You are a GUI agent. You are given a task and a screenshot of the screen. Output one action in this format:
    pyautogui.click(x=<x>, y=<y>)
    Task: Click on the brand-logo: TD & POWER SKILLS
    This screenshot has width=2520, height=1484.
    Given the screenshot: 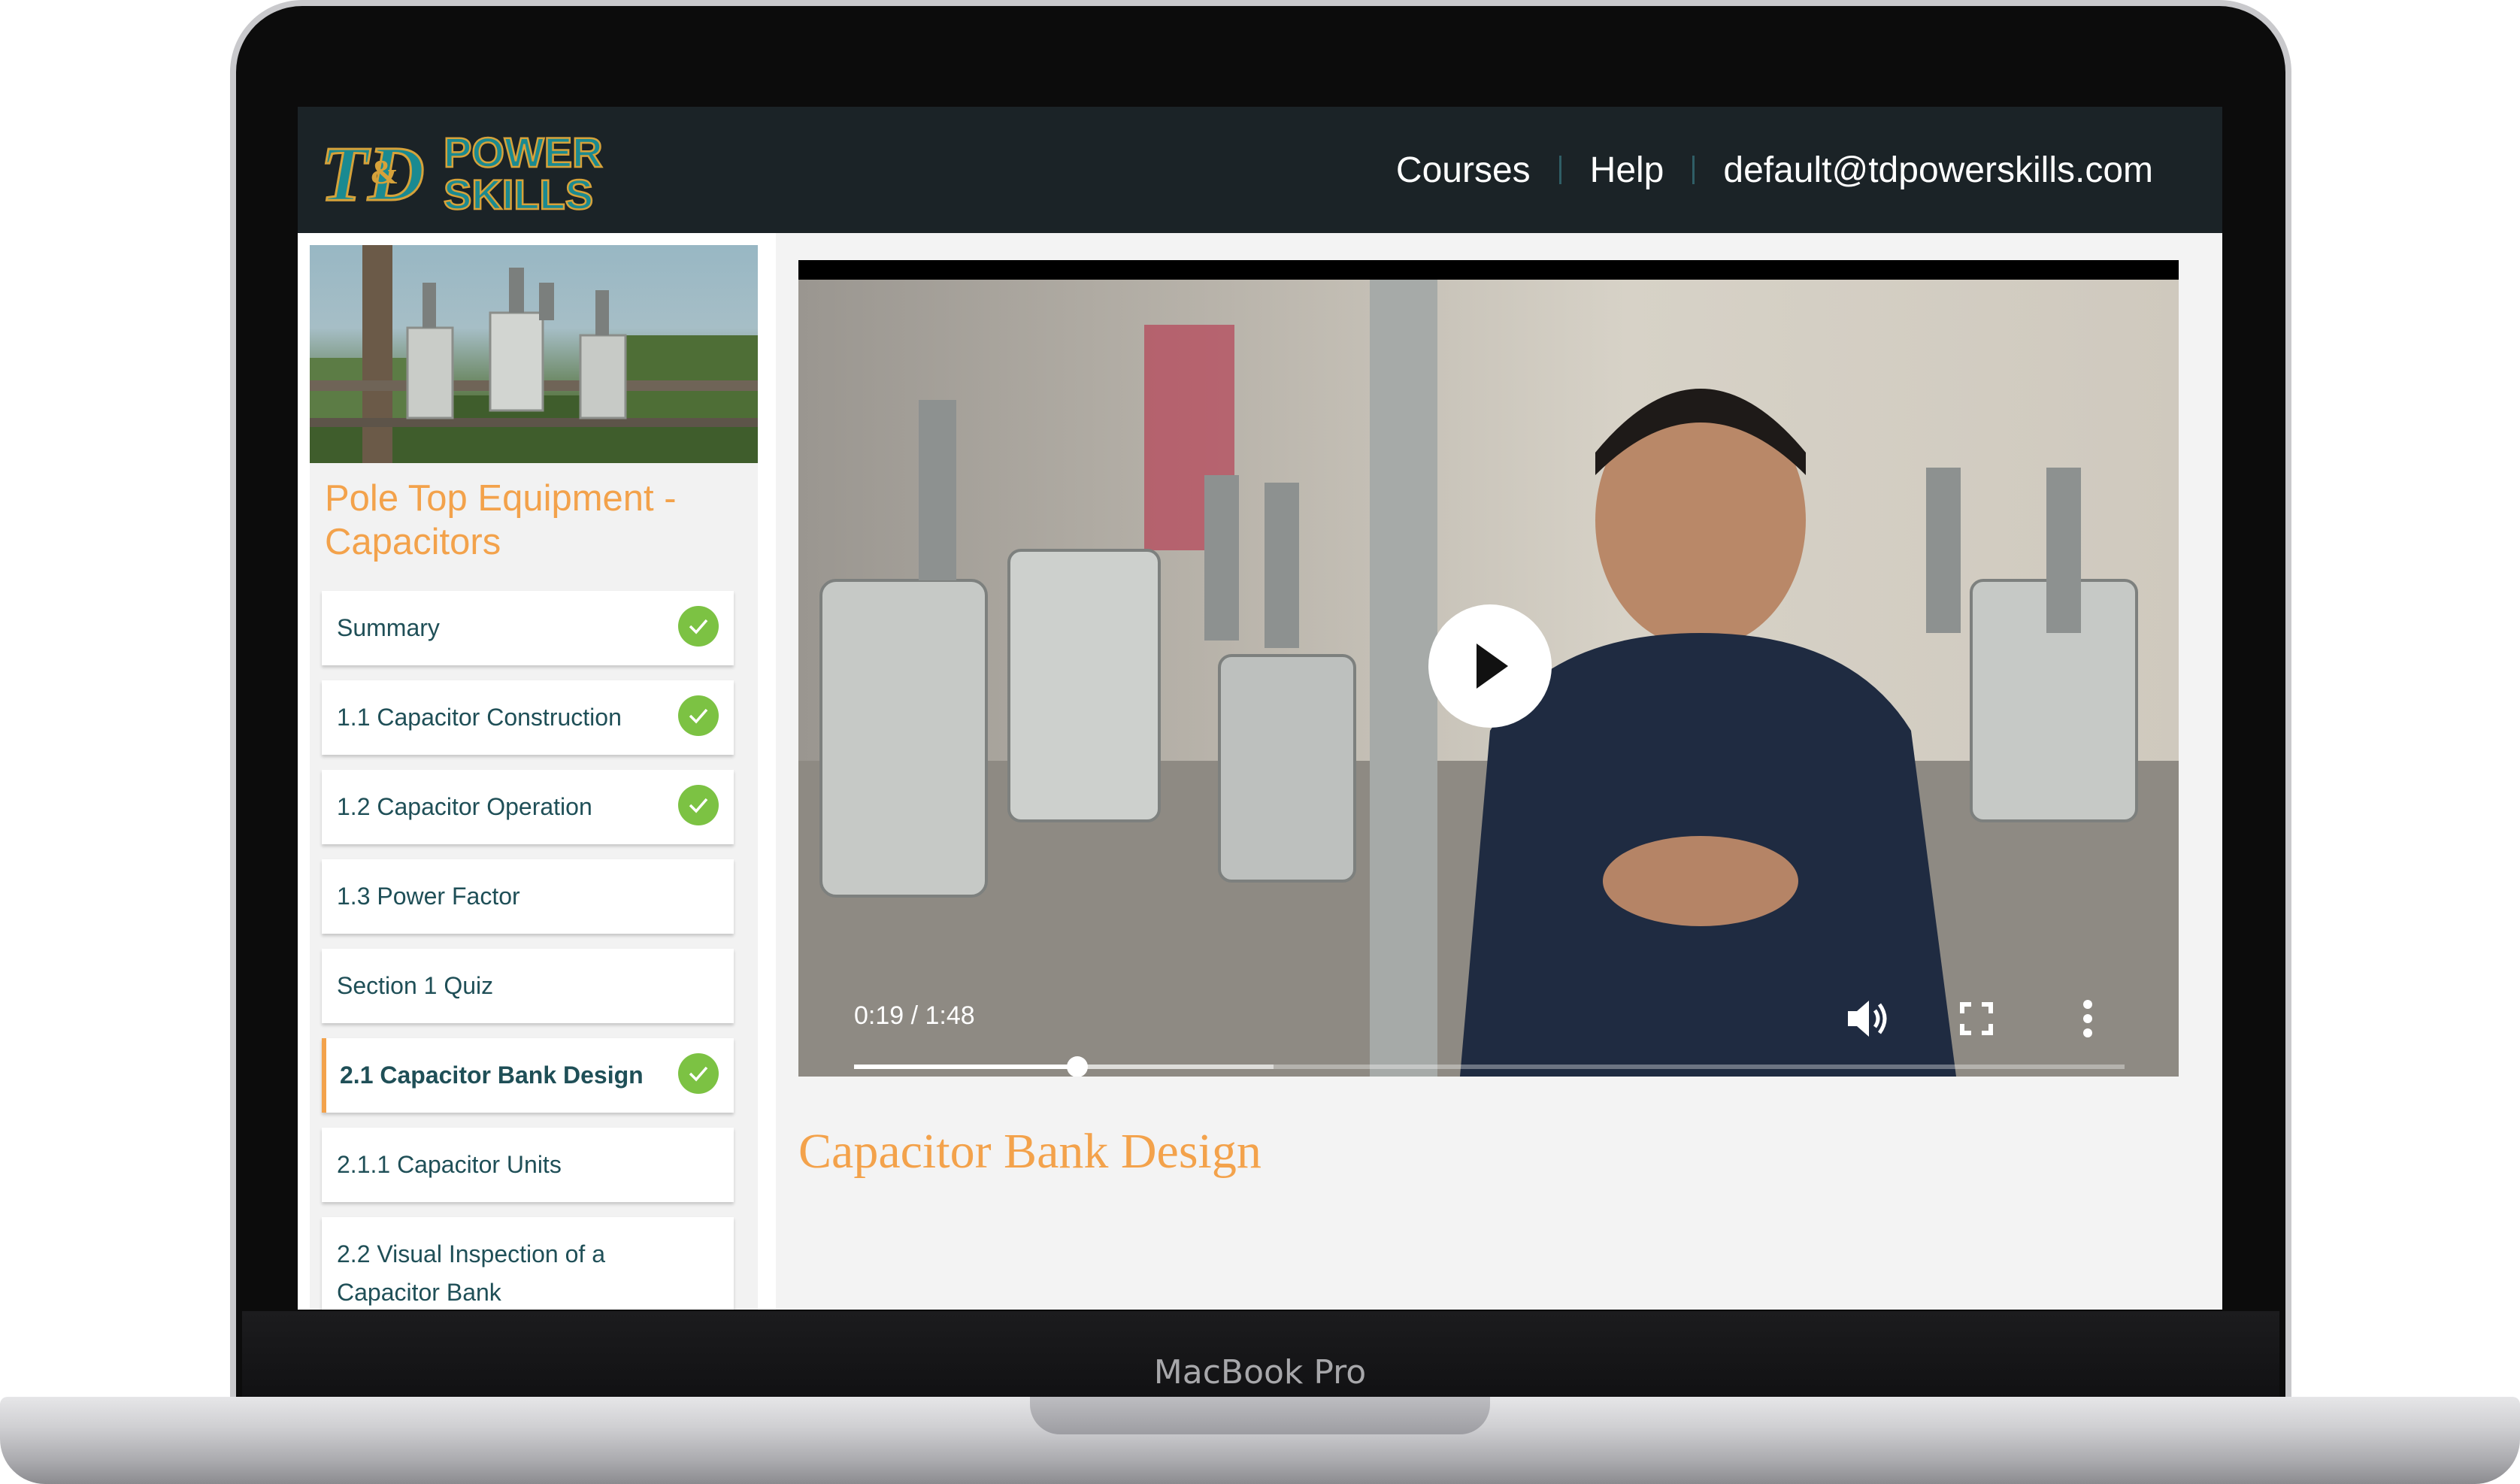 What is the action you would take?
    pyautogui.click(x=481, y=170)
    